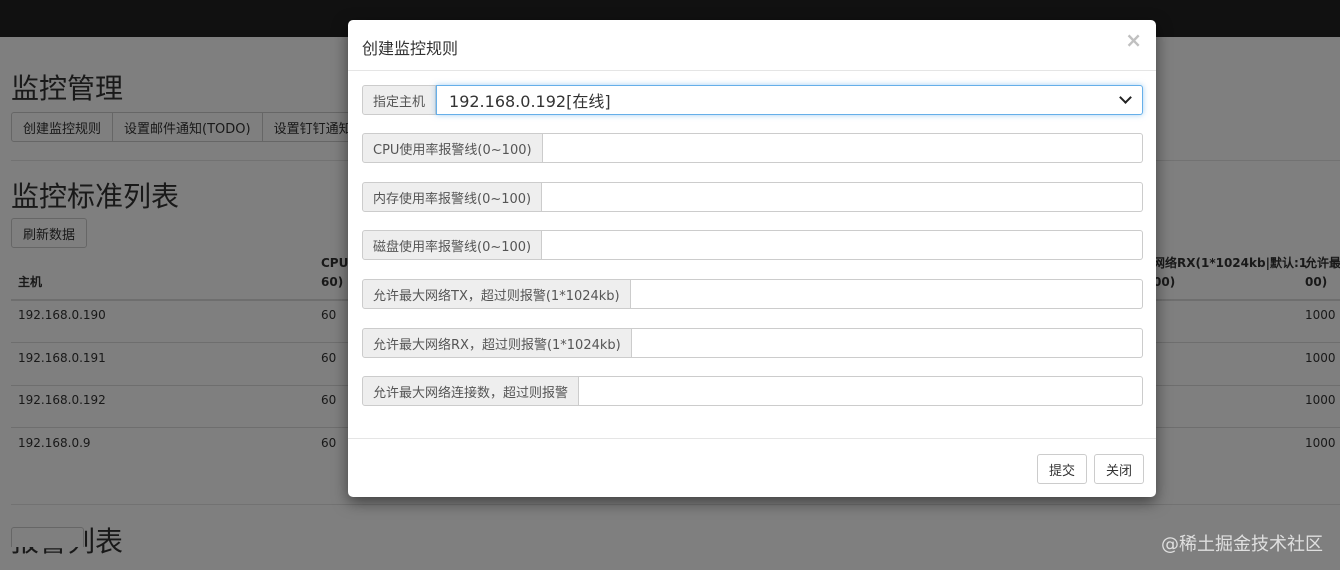 Image resolution: width=1340 pixels, height=570 pixels. Describe the element at coordinates (1062, 469) in the screenshot. I see `submit-button: 提交` at that location.